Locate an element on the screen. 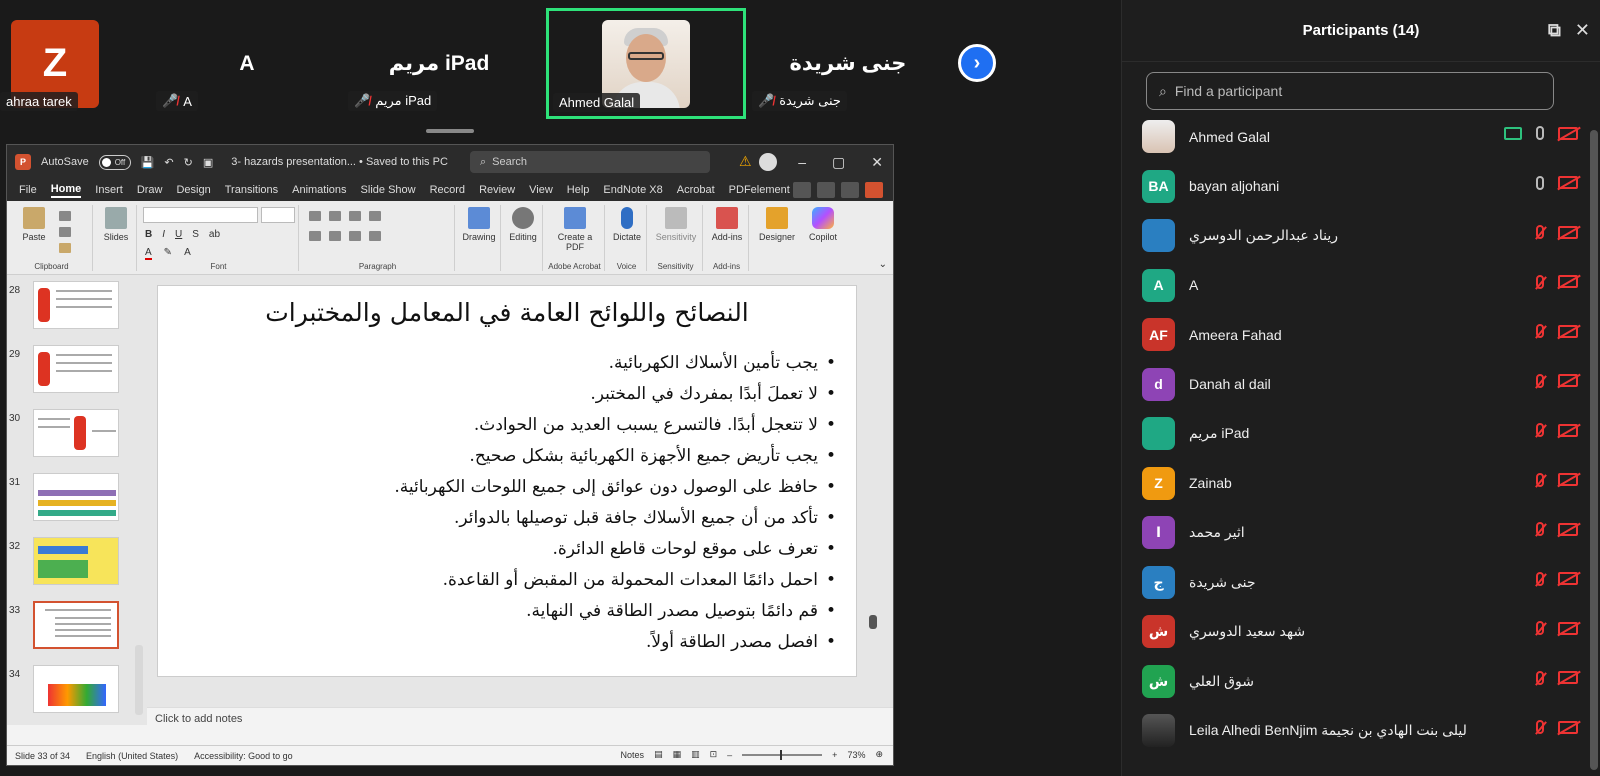  warning-icon: ⚠ is located at coordinates (745, 161).